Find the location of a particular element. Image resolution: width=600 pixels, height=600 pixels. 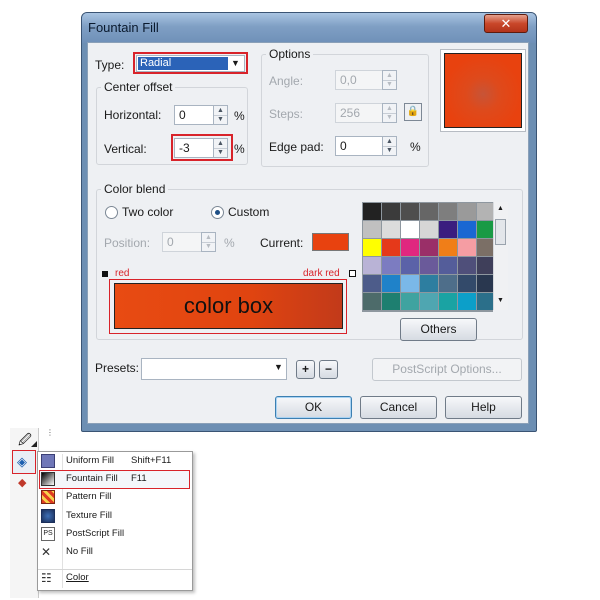

flyout-item-texture-fill: Texture Fill is located at coordinates (114, 516).